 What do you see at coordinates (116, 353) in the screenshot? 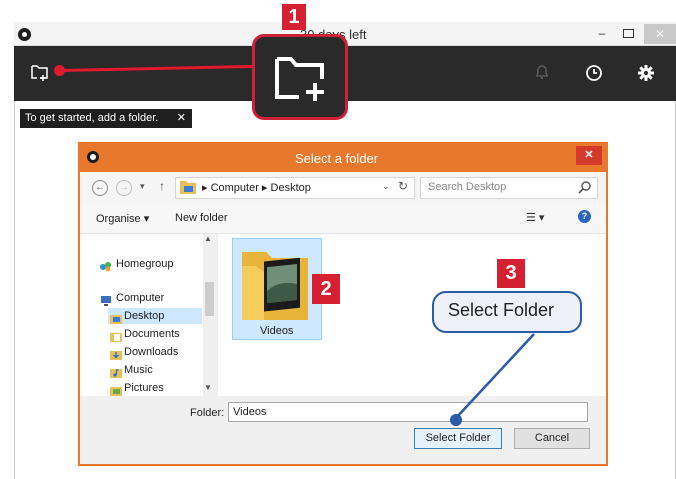
I see `downloads-icon` at bounding box center [116, 353].